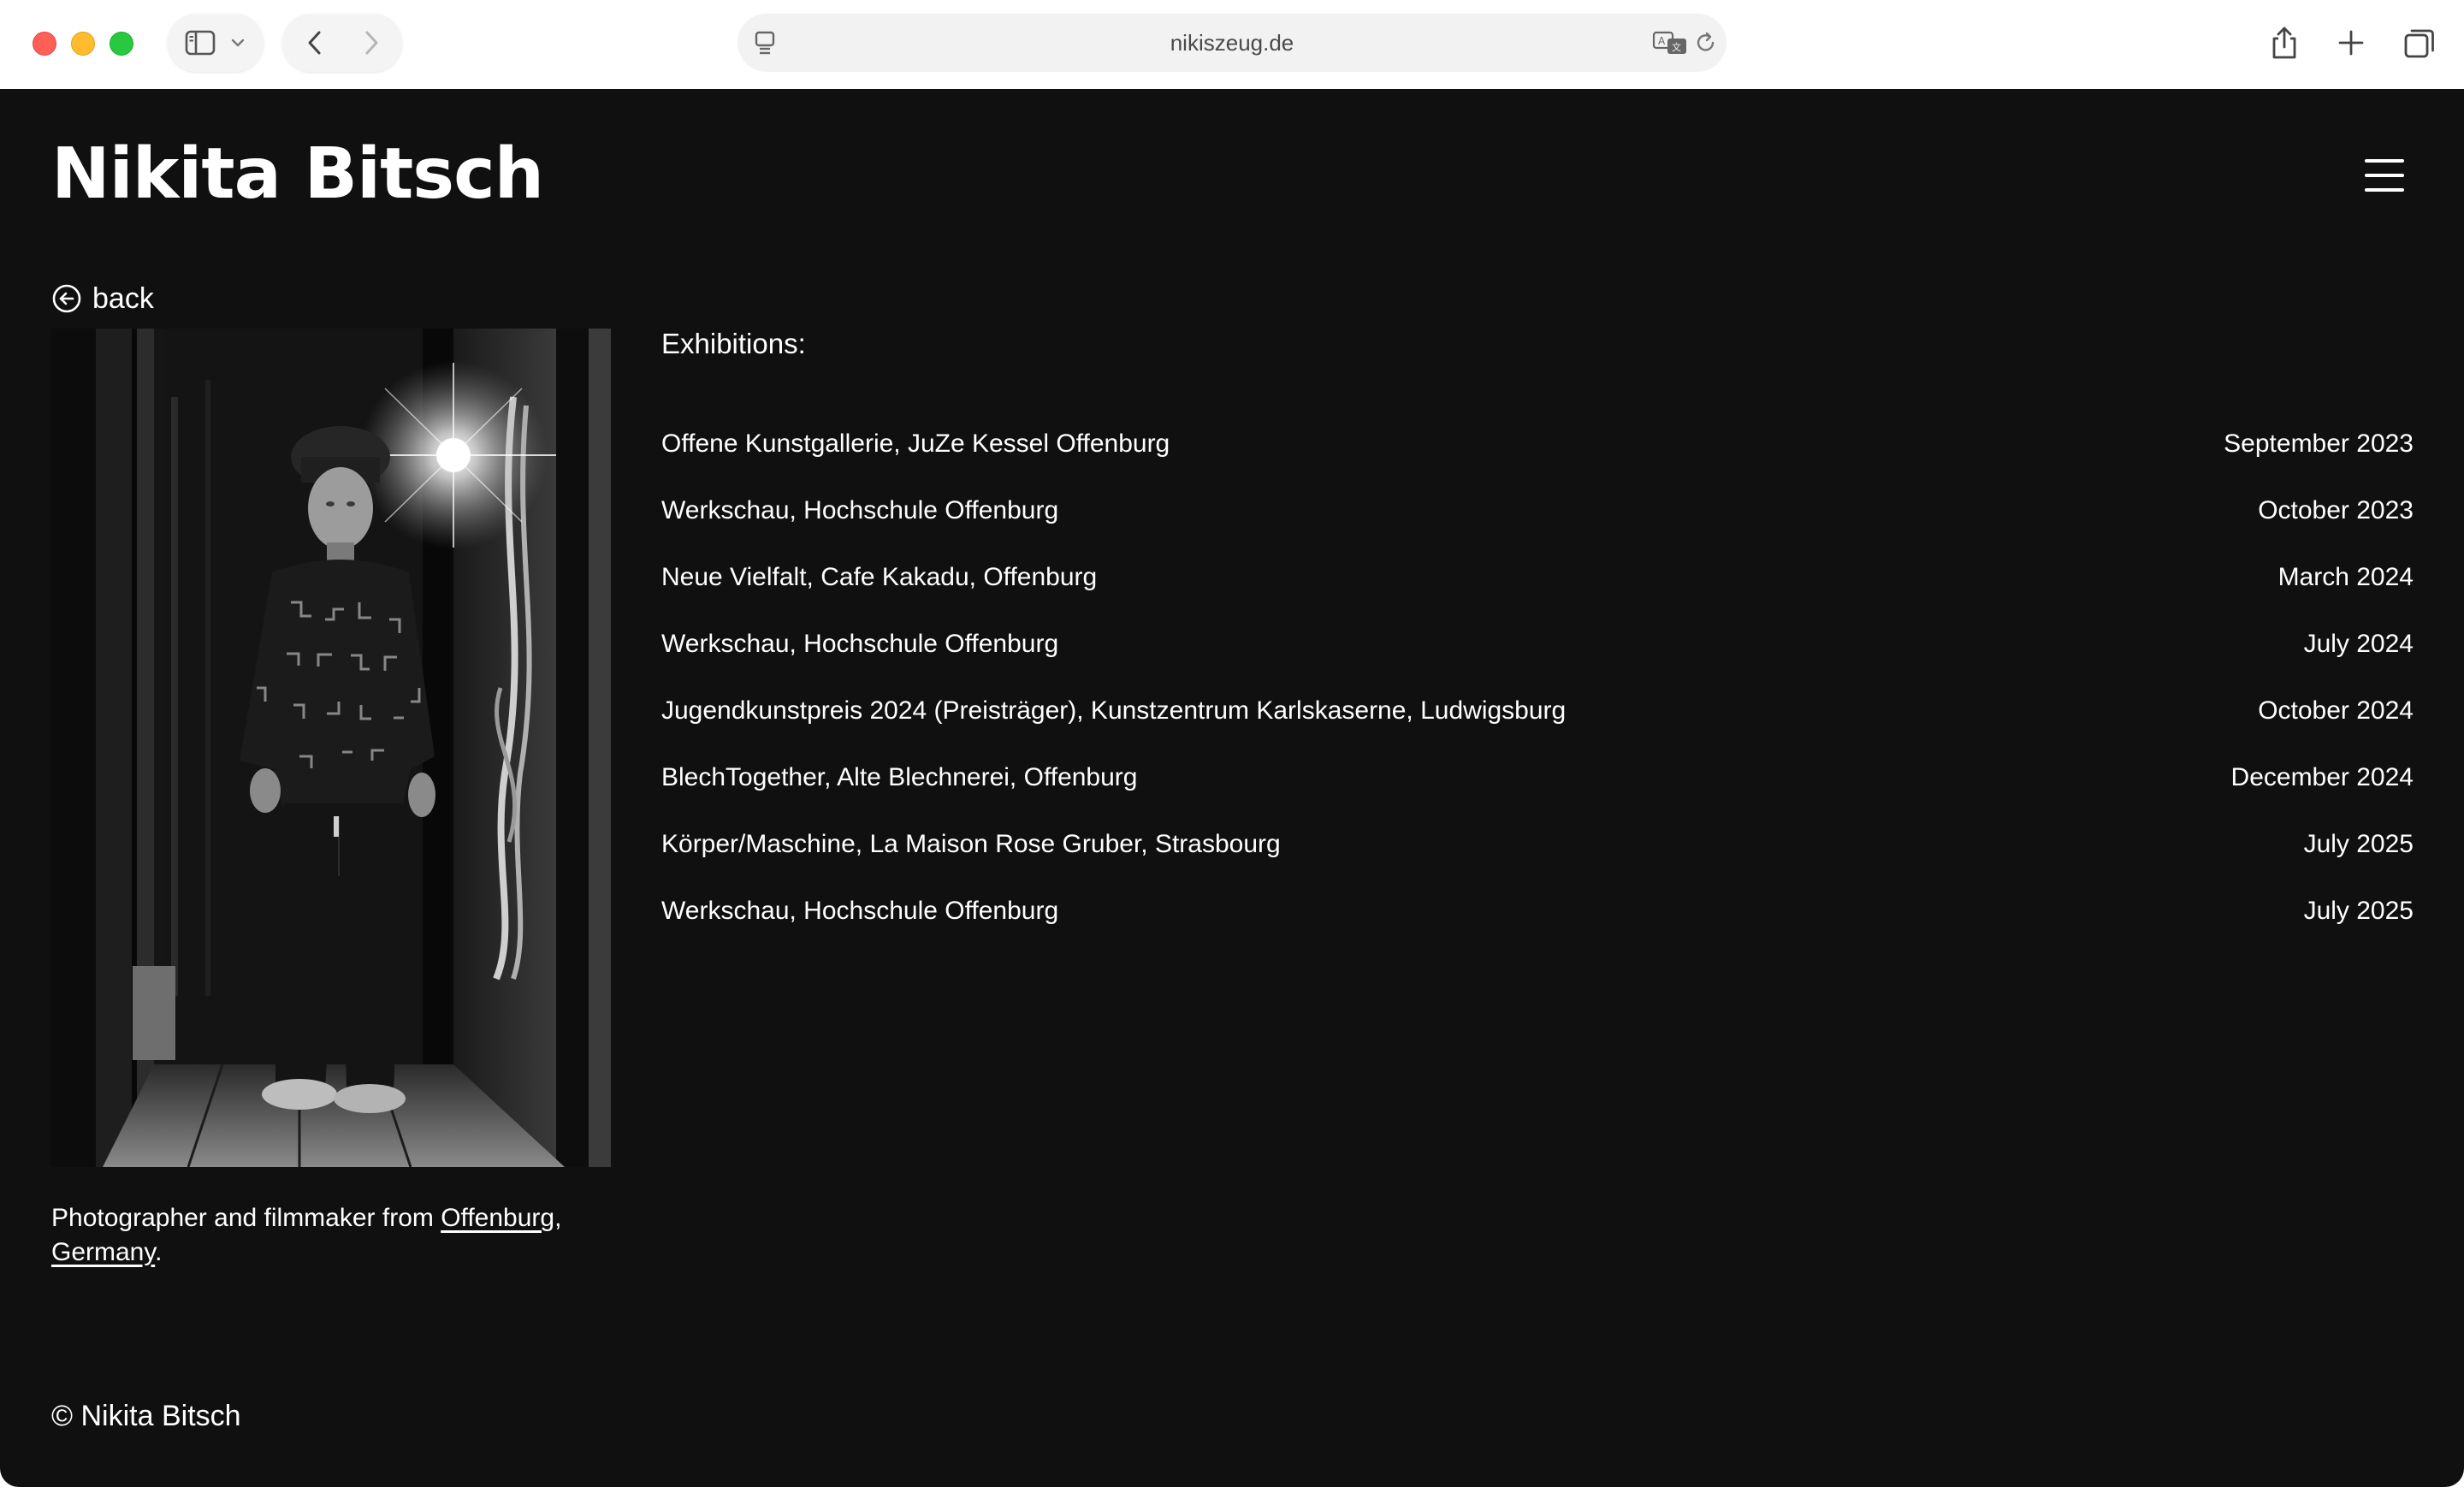 Image resolution: width=2464 pixels, height=1487 pixels. I want to click on offenburg-link: Offenburg, so click(497, 1218).